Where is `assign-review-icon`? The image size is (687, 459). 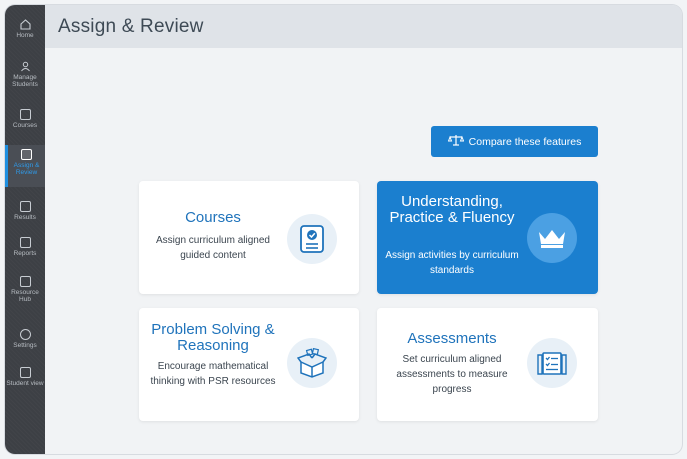
assign-review-icon is located at coordinates (26, 154).